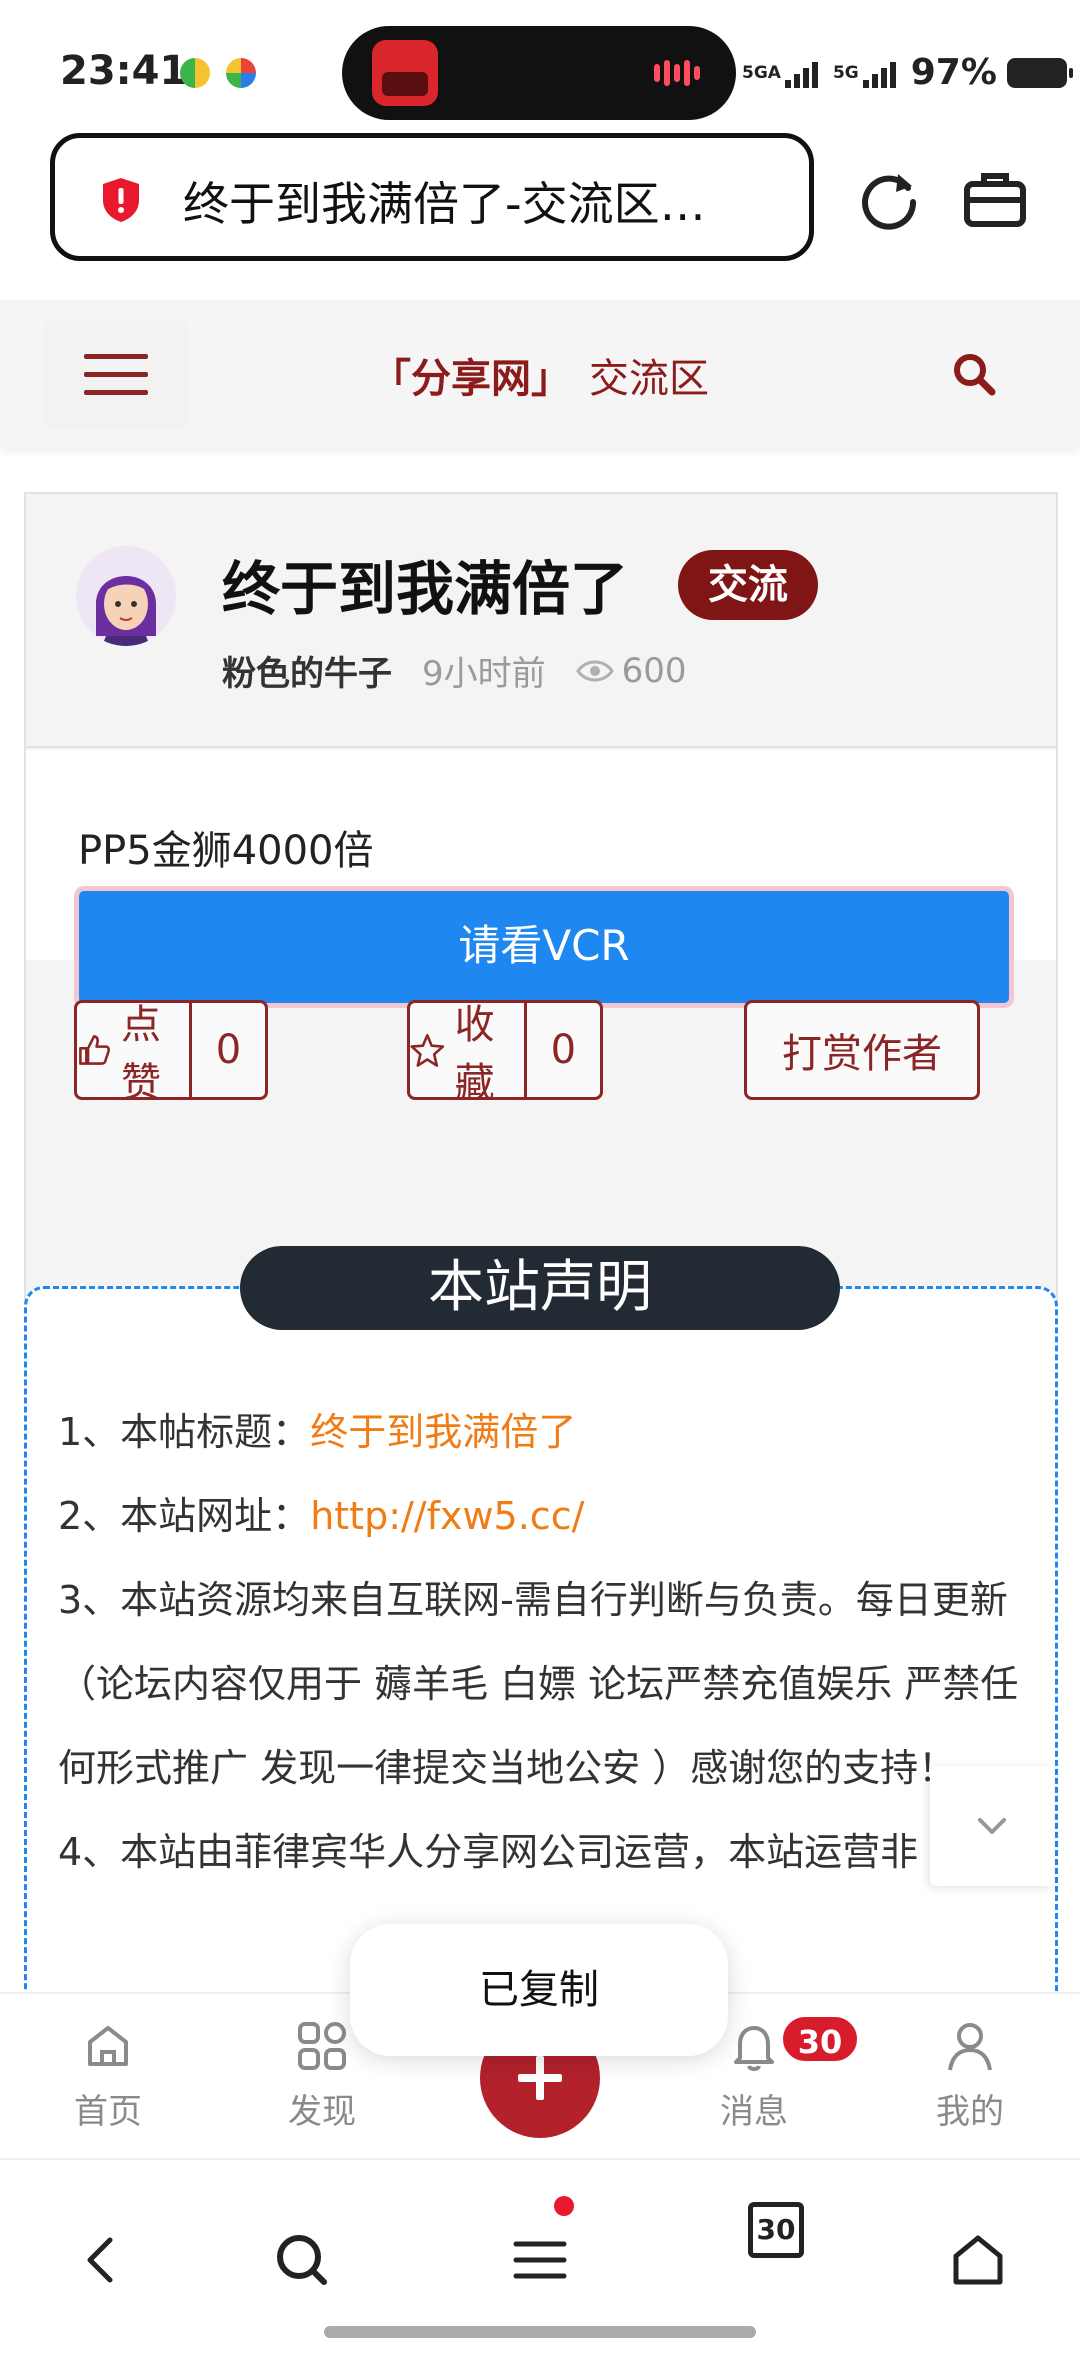  I want to click on battery-percent: 97%, so click(953, 72).